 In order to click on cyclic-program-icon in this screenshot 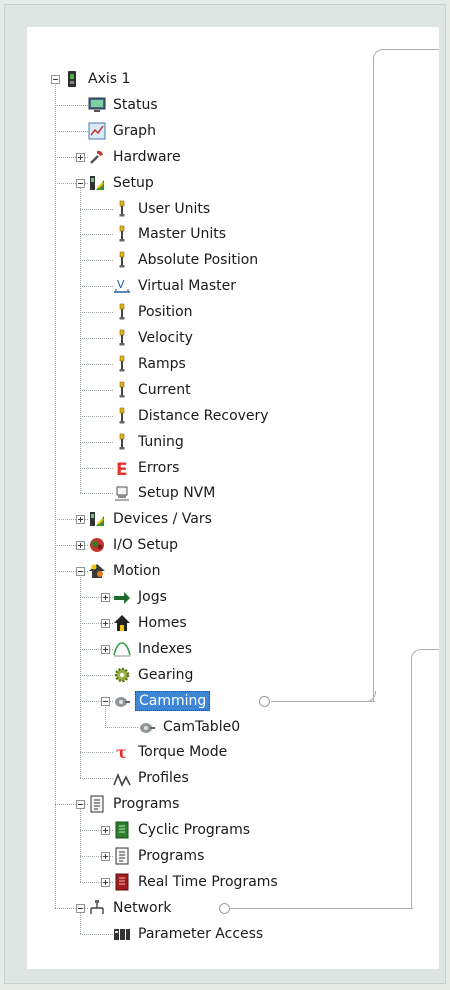, I will do `click(122, 830)`.